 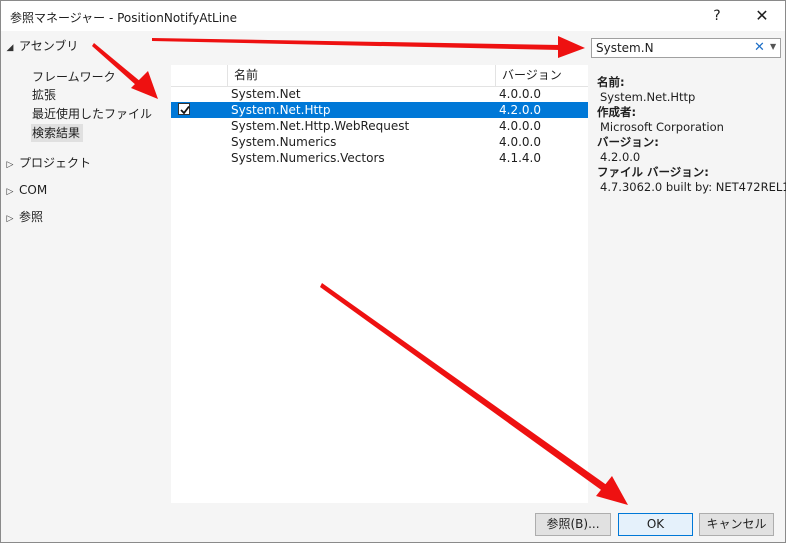 What do you see at coordinates (520, 110) in the screenshot?
I see `row-version: 4.2.0.0` at bounding box center [520, 110].